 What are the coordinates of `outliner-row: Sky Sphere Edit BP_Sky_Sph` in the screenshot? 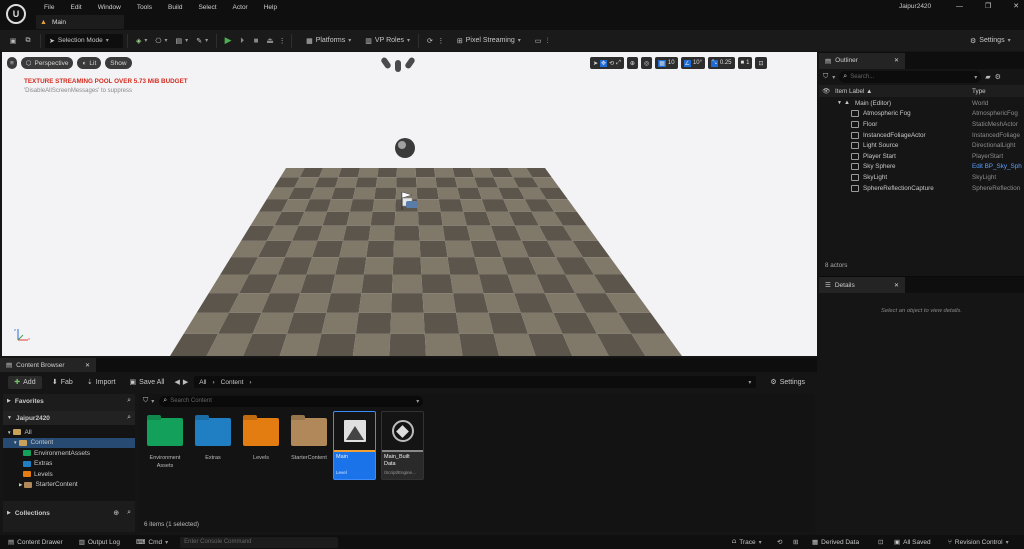 It's located at (921, 167).